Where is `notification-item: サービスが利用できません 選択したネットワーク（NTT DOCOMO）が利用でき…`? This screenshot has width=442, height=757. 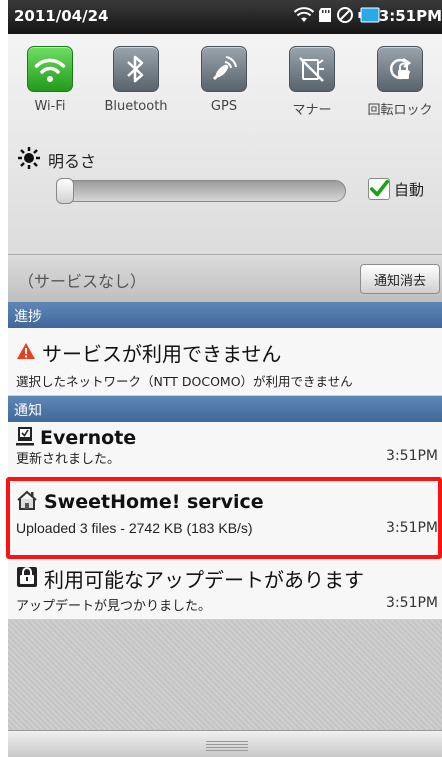
notification-item: サービスが利用できません 選択したネットワーク（NTT DOCOMO）が利用でき… is located at coordinates (225, 362).